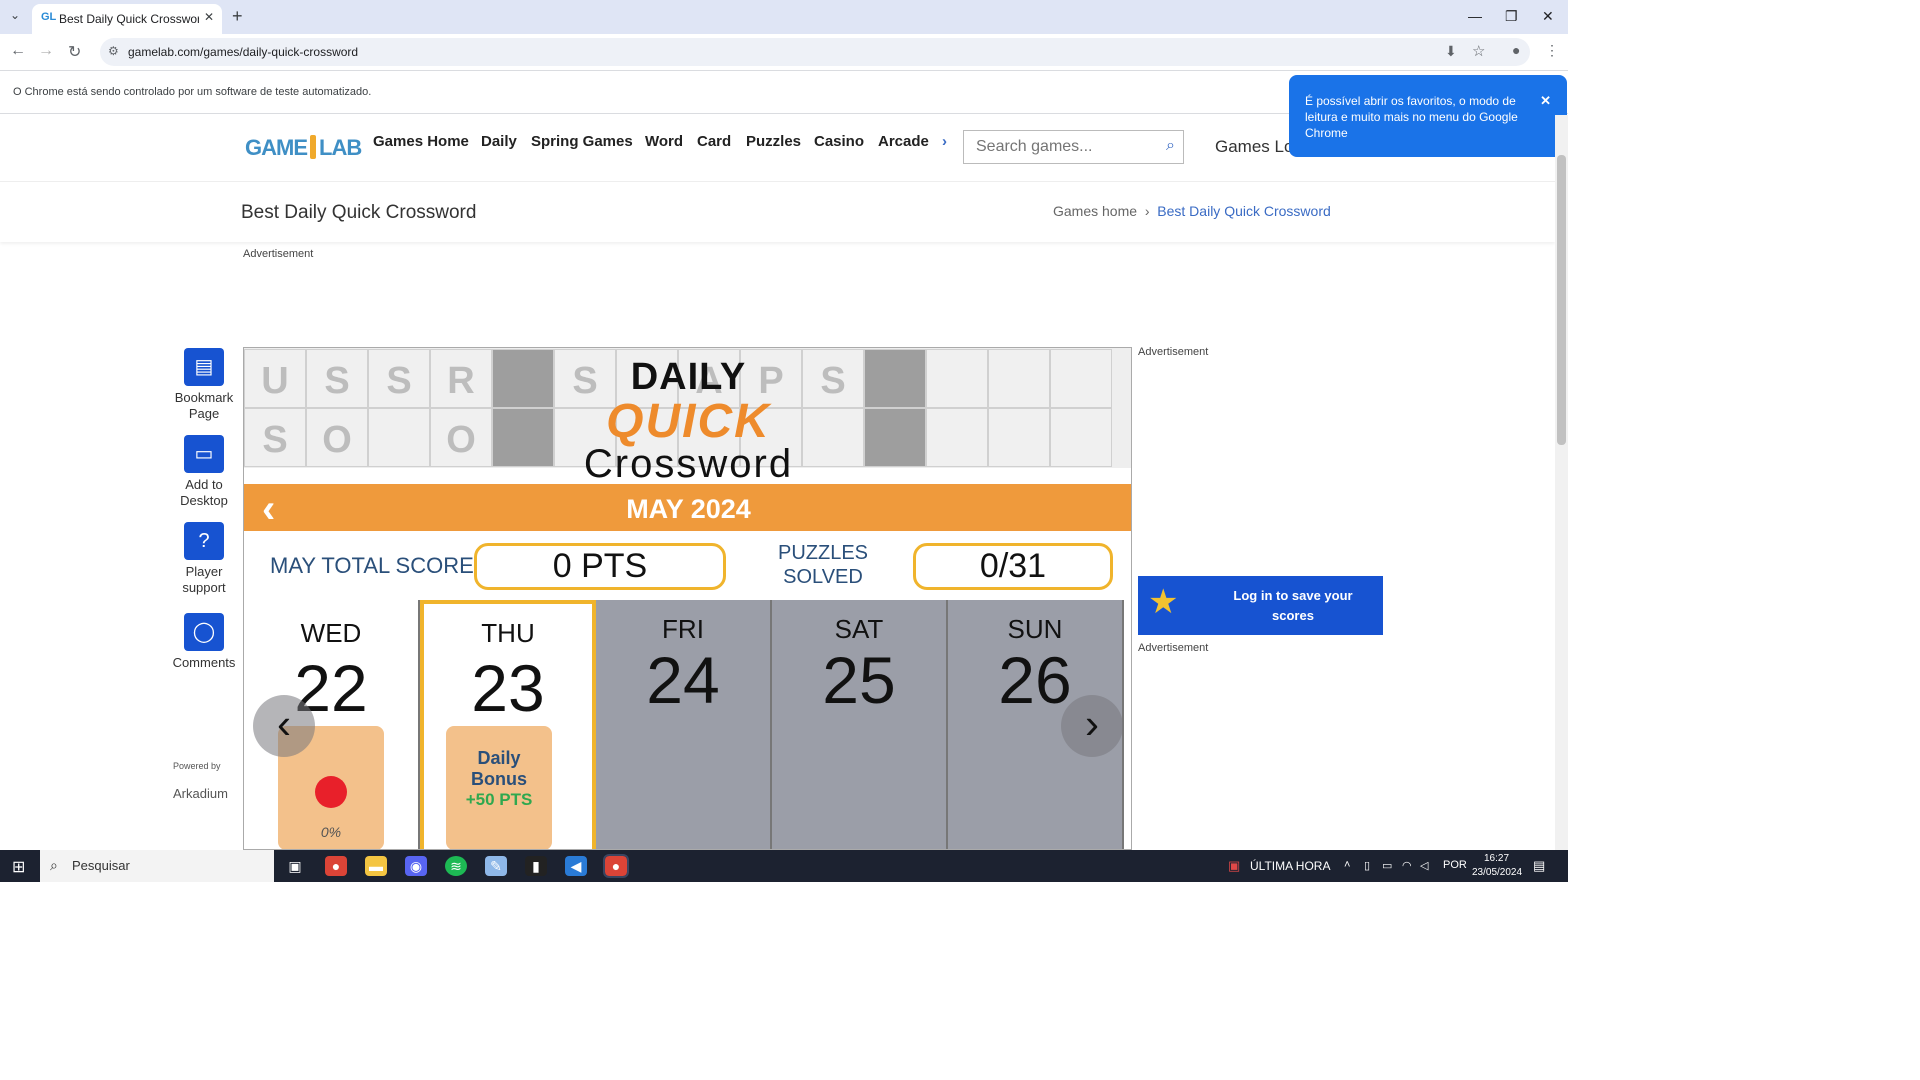 The image size is (1920, 1080). I want to click on discord-icon: ◉, so click(416, 866).